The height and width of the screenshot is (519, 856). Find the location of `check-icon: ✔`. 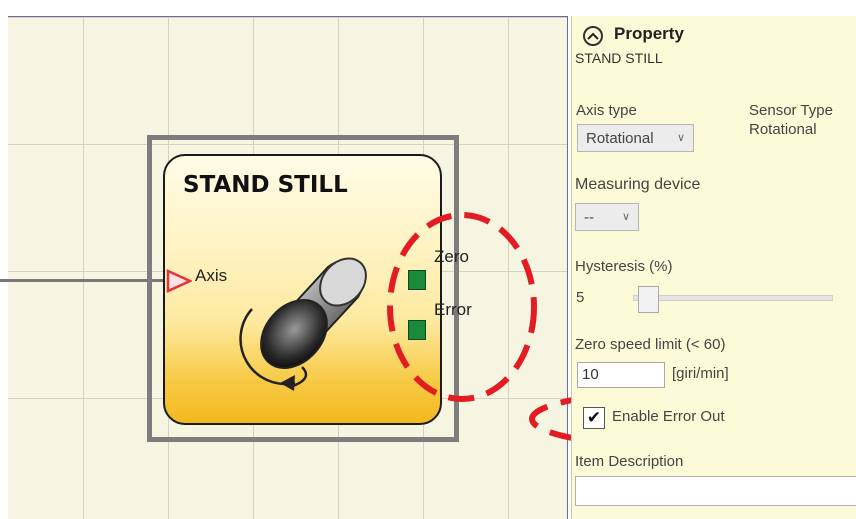

check-icon: ✔ is located at coordinates (594, 417).